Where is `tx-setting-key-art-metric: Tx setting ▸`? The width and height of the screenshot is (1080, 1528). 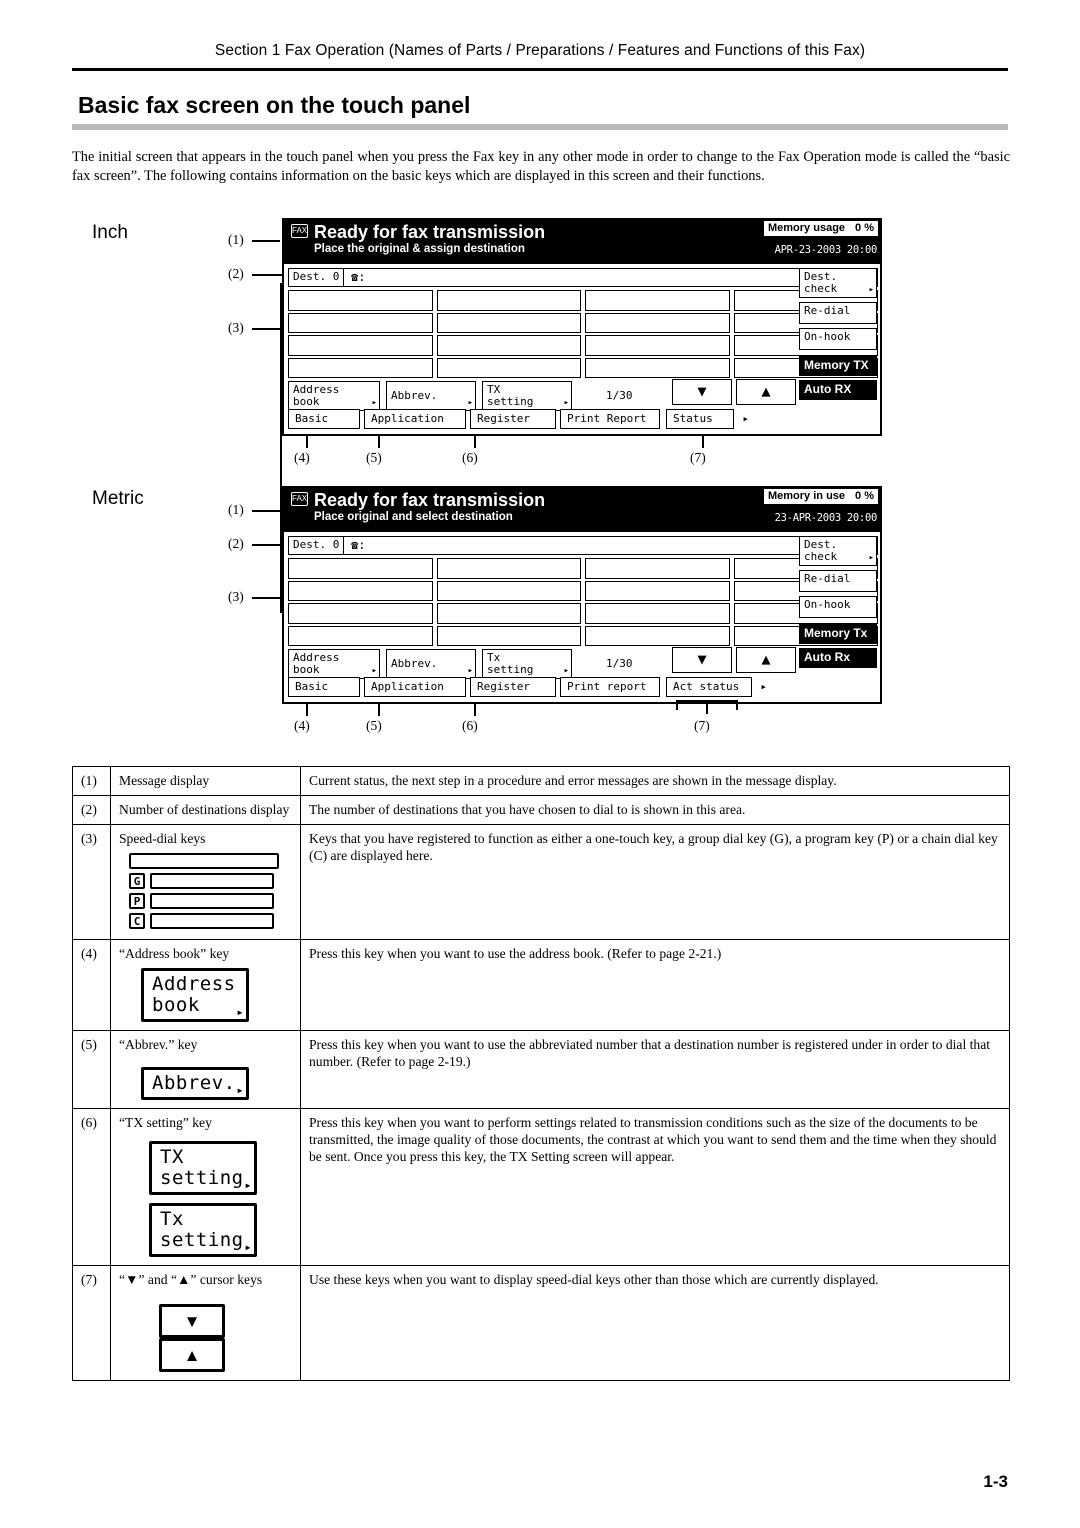
tx-setting-key-art-metric: Tx setting ▸ is located at coordinates (220, 1230).